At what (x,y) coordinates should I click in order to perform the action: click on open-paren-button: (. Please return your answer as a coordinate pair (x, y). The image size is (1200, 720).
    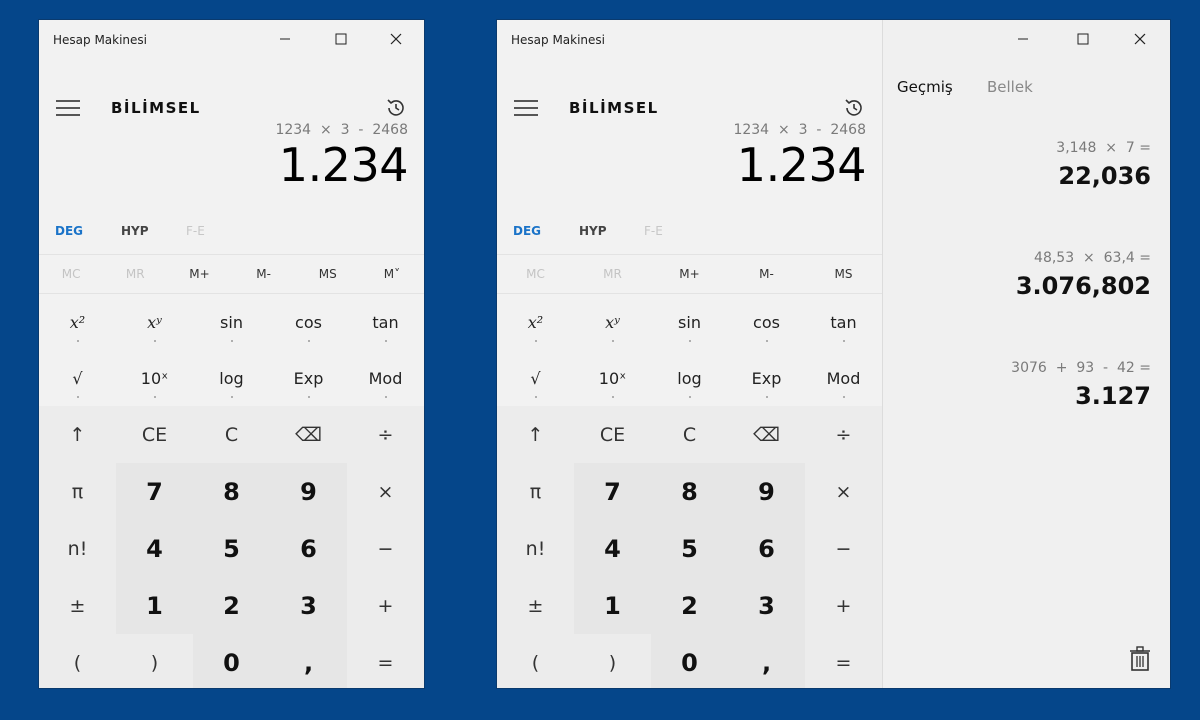
    Looking at the image, I should click on (535, 661).